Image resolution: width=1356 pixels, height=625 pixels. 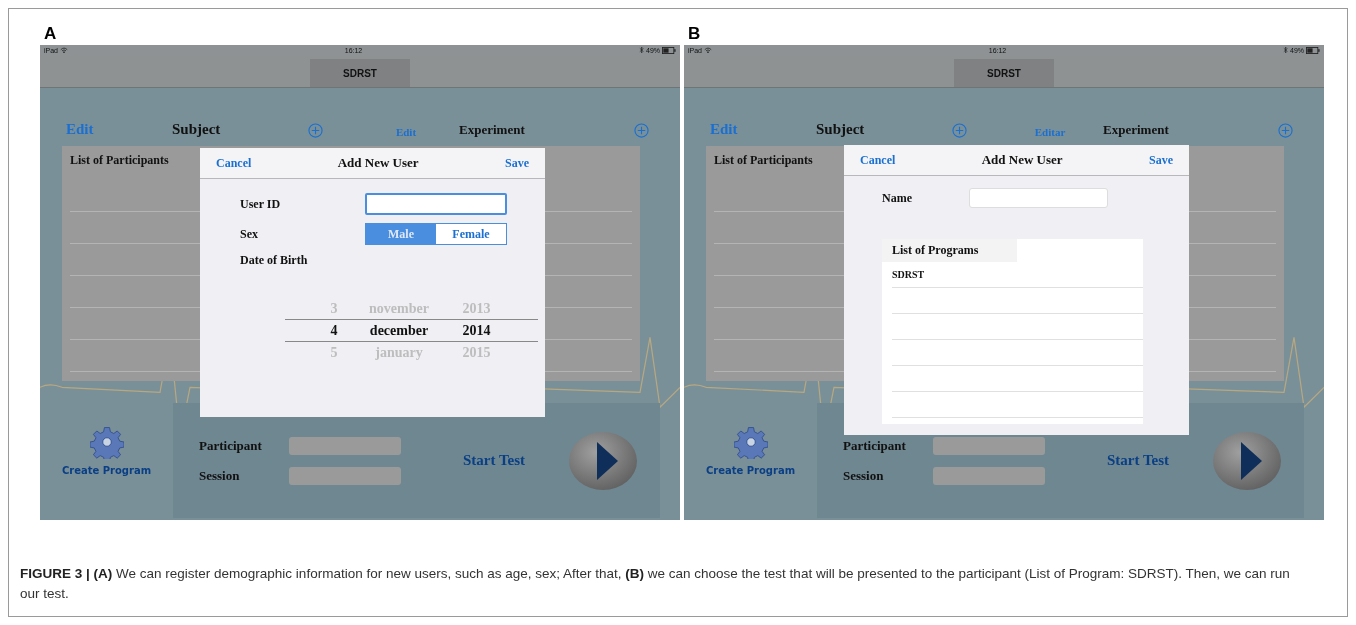 I want to click on date-of-birth-label: Date of Birth, so click(x=274, y=260).